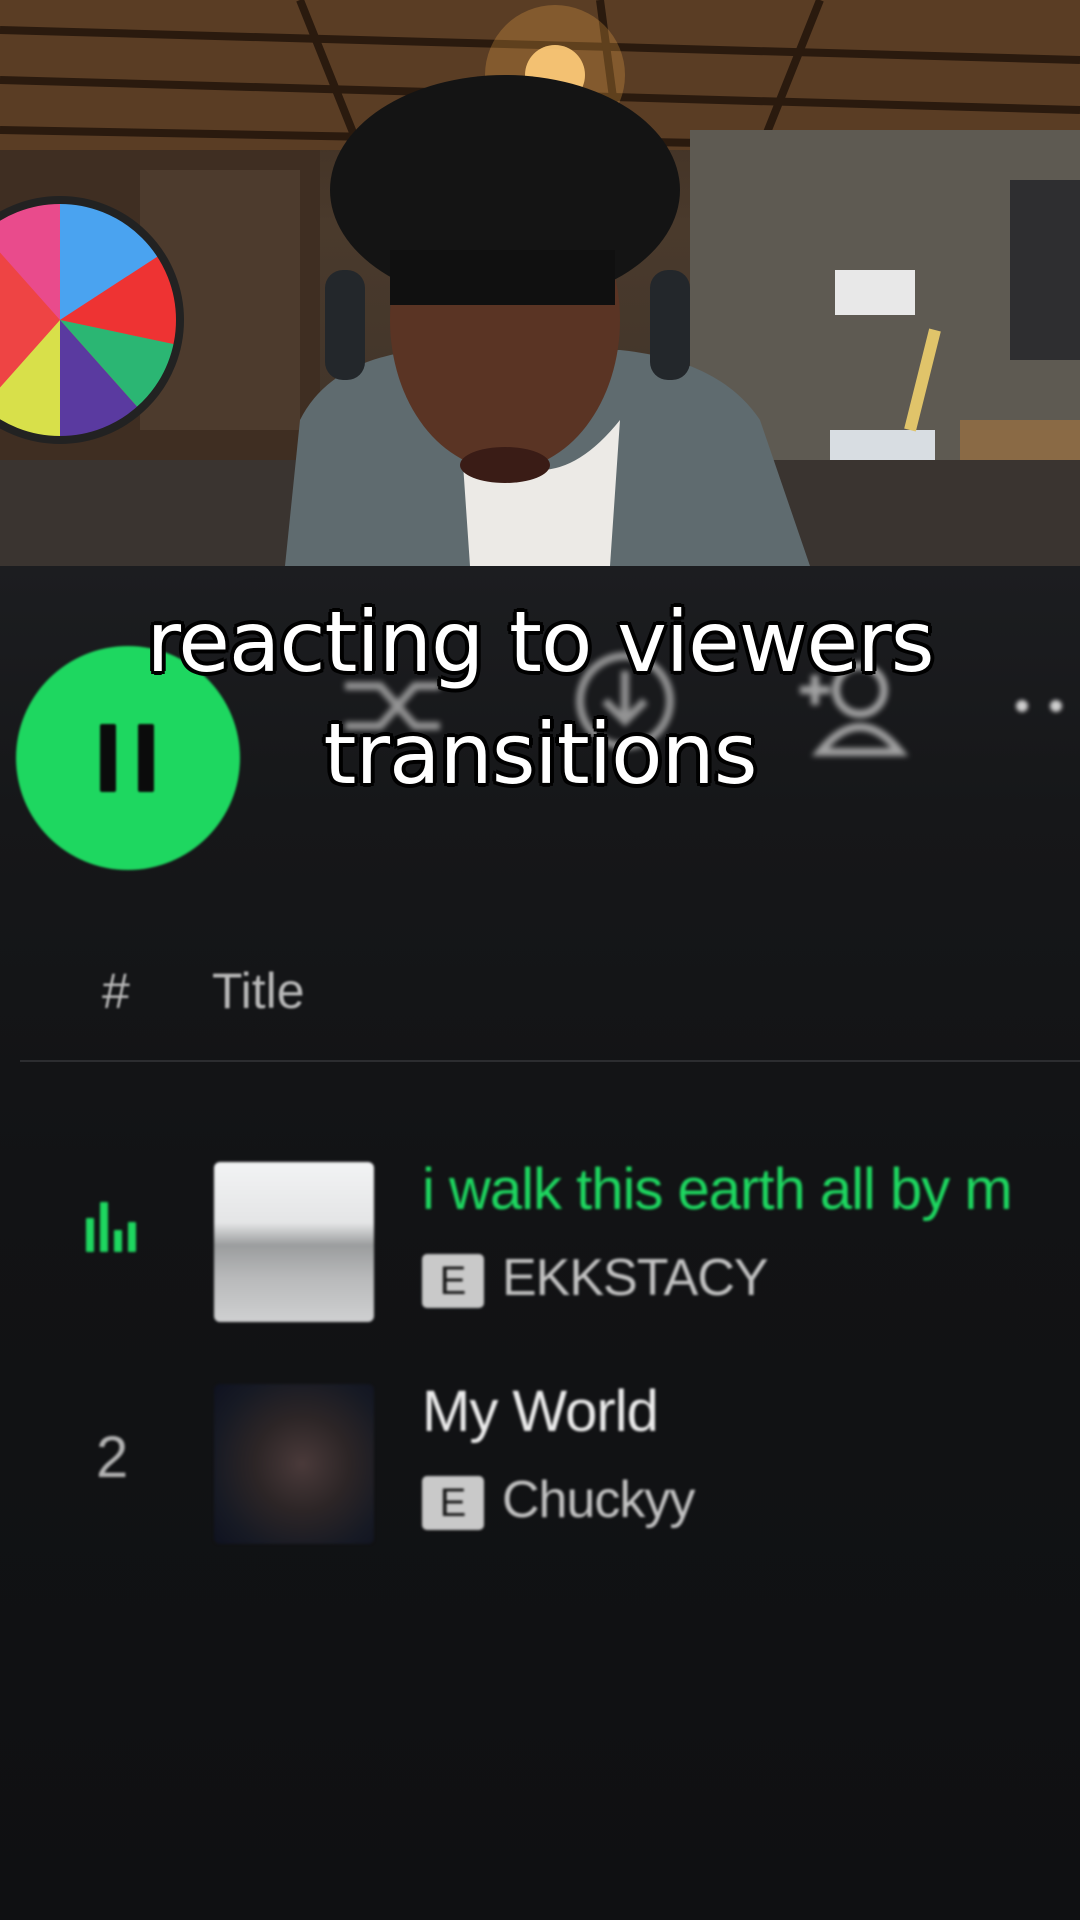 The width and height of the screenshot is (1080, 1920). What do you see at coordinates (598, 1500) in the screenshot?
I see `track-artist: Chuckyy` at bounding box center [598, 1500].